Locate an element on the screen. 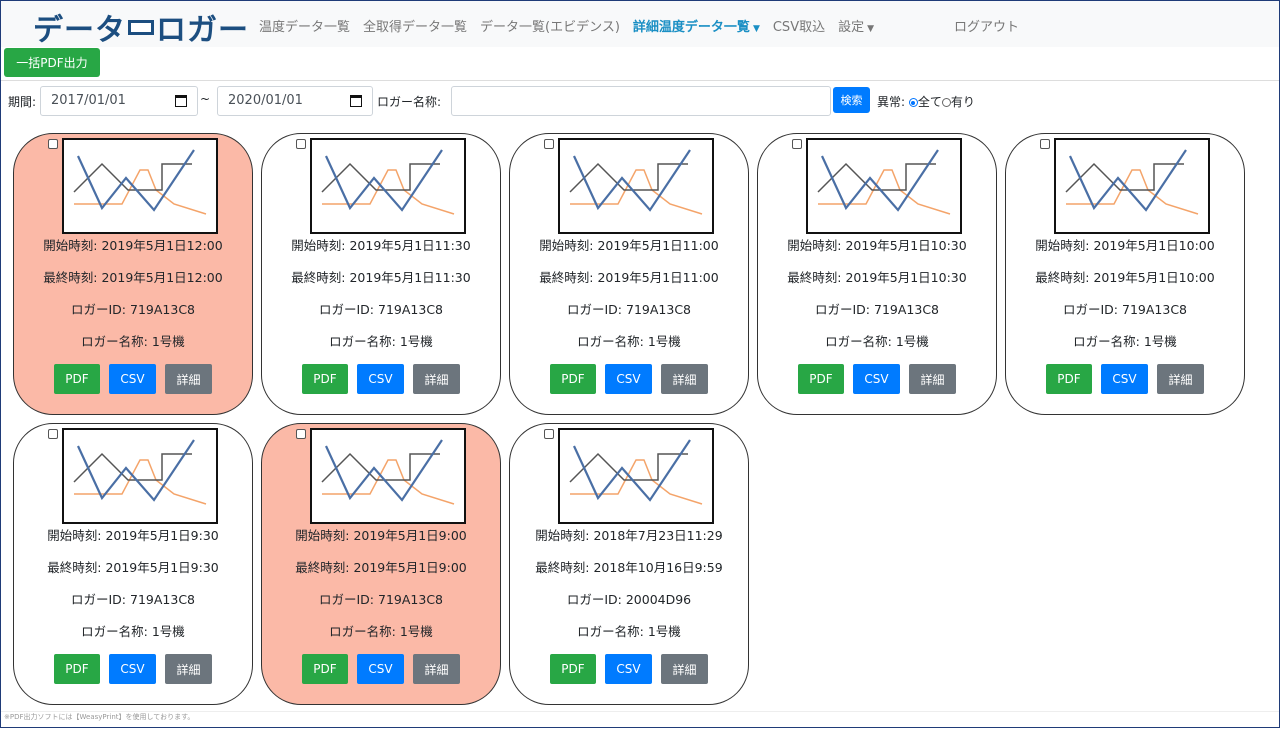  logger-name-input is located at coordinates (641, 101).